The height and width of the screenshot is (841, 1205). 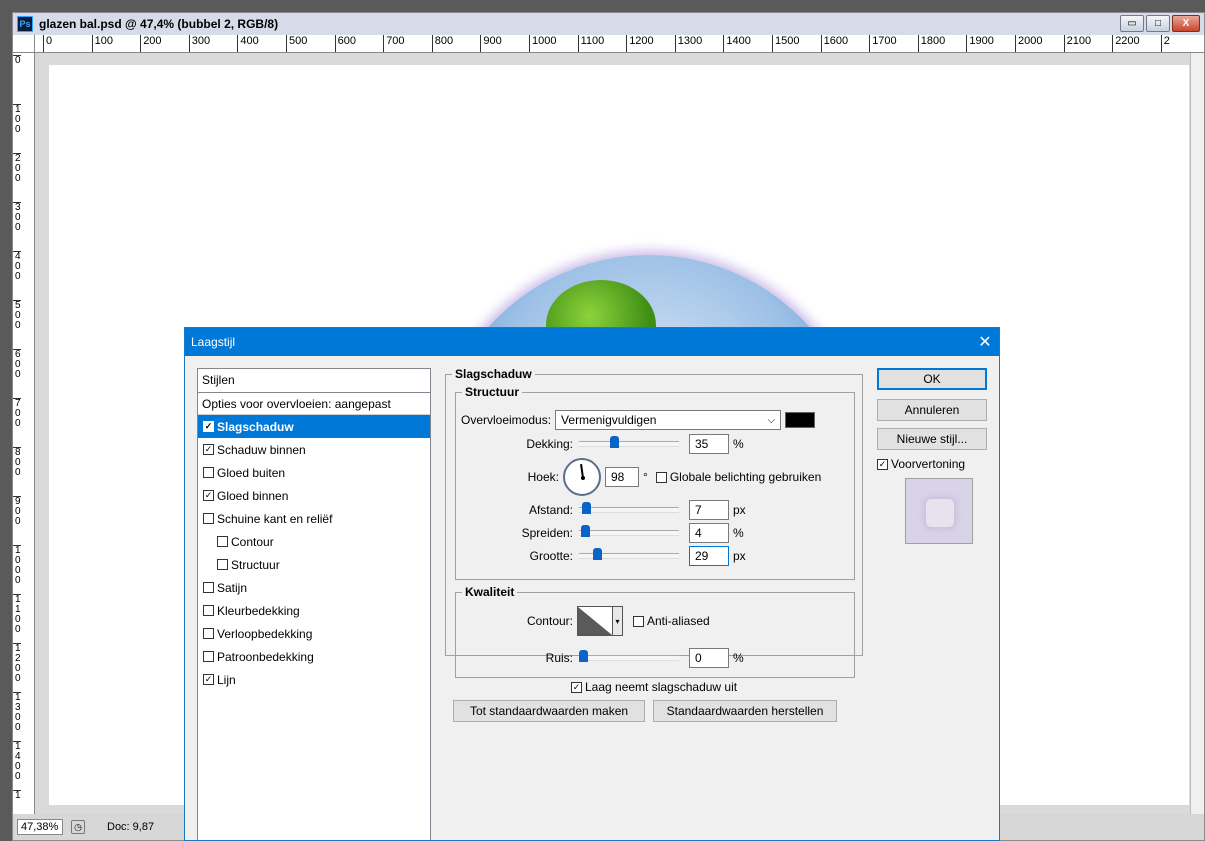 I want to click on opacity-slider-thumb, so click(x=614, y=442).